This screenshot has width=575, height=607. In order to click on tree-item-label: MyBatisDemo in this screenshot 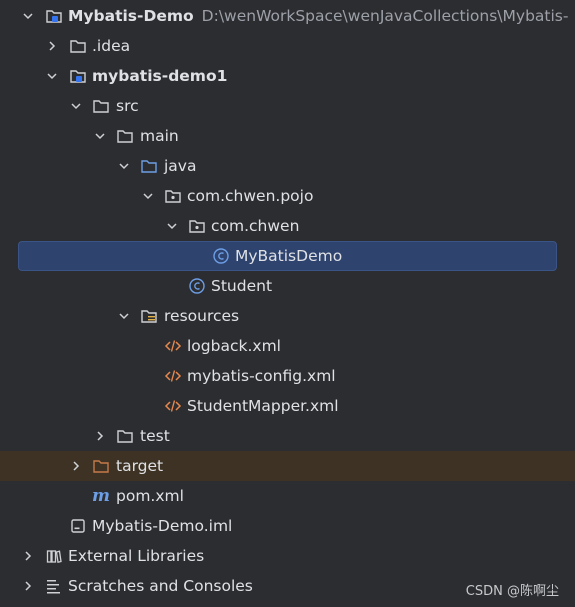, I will do `click(289, 256)`.